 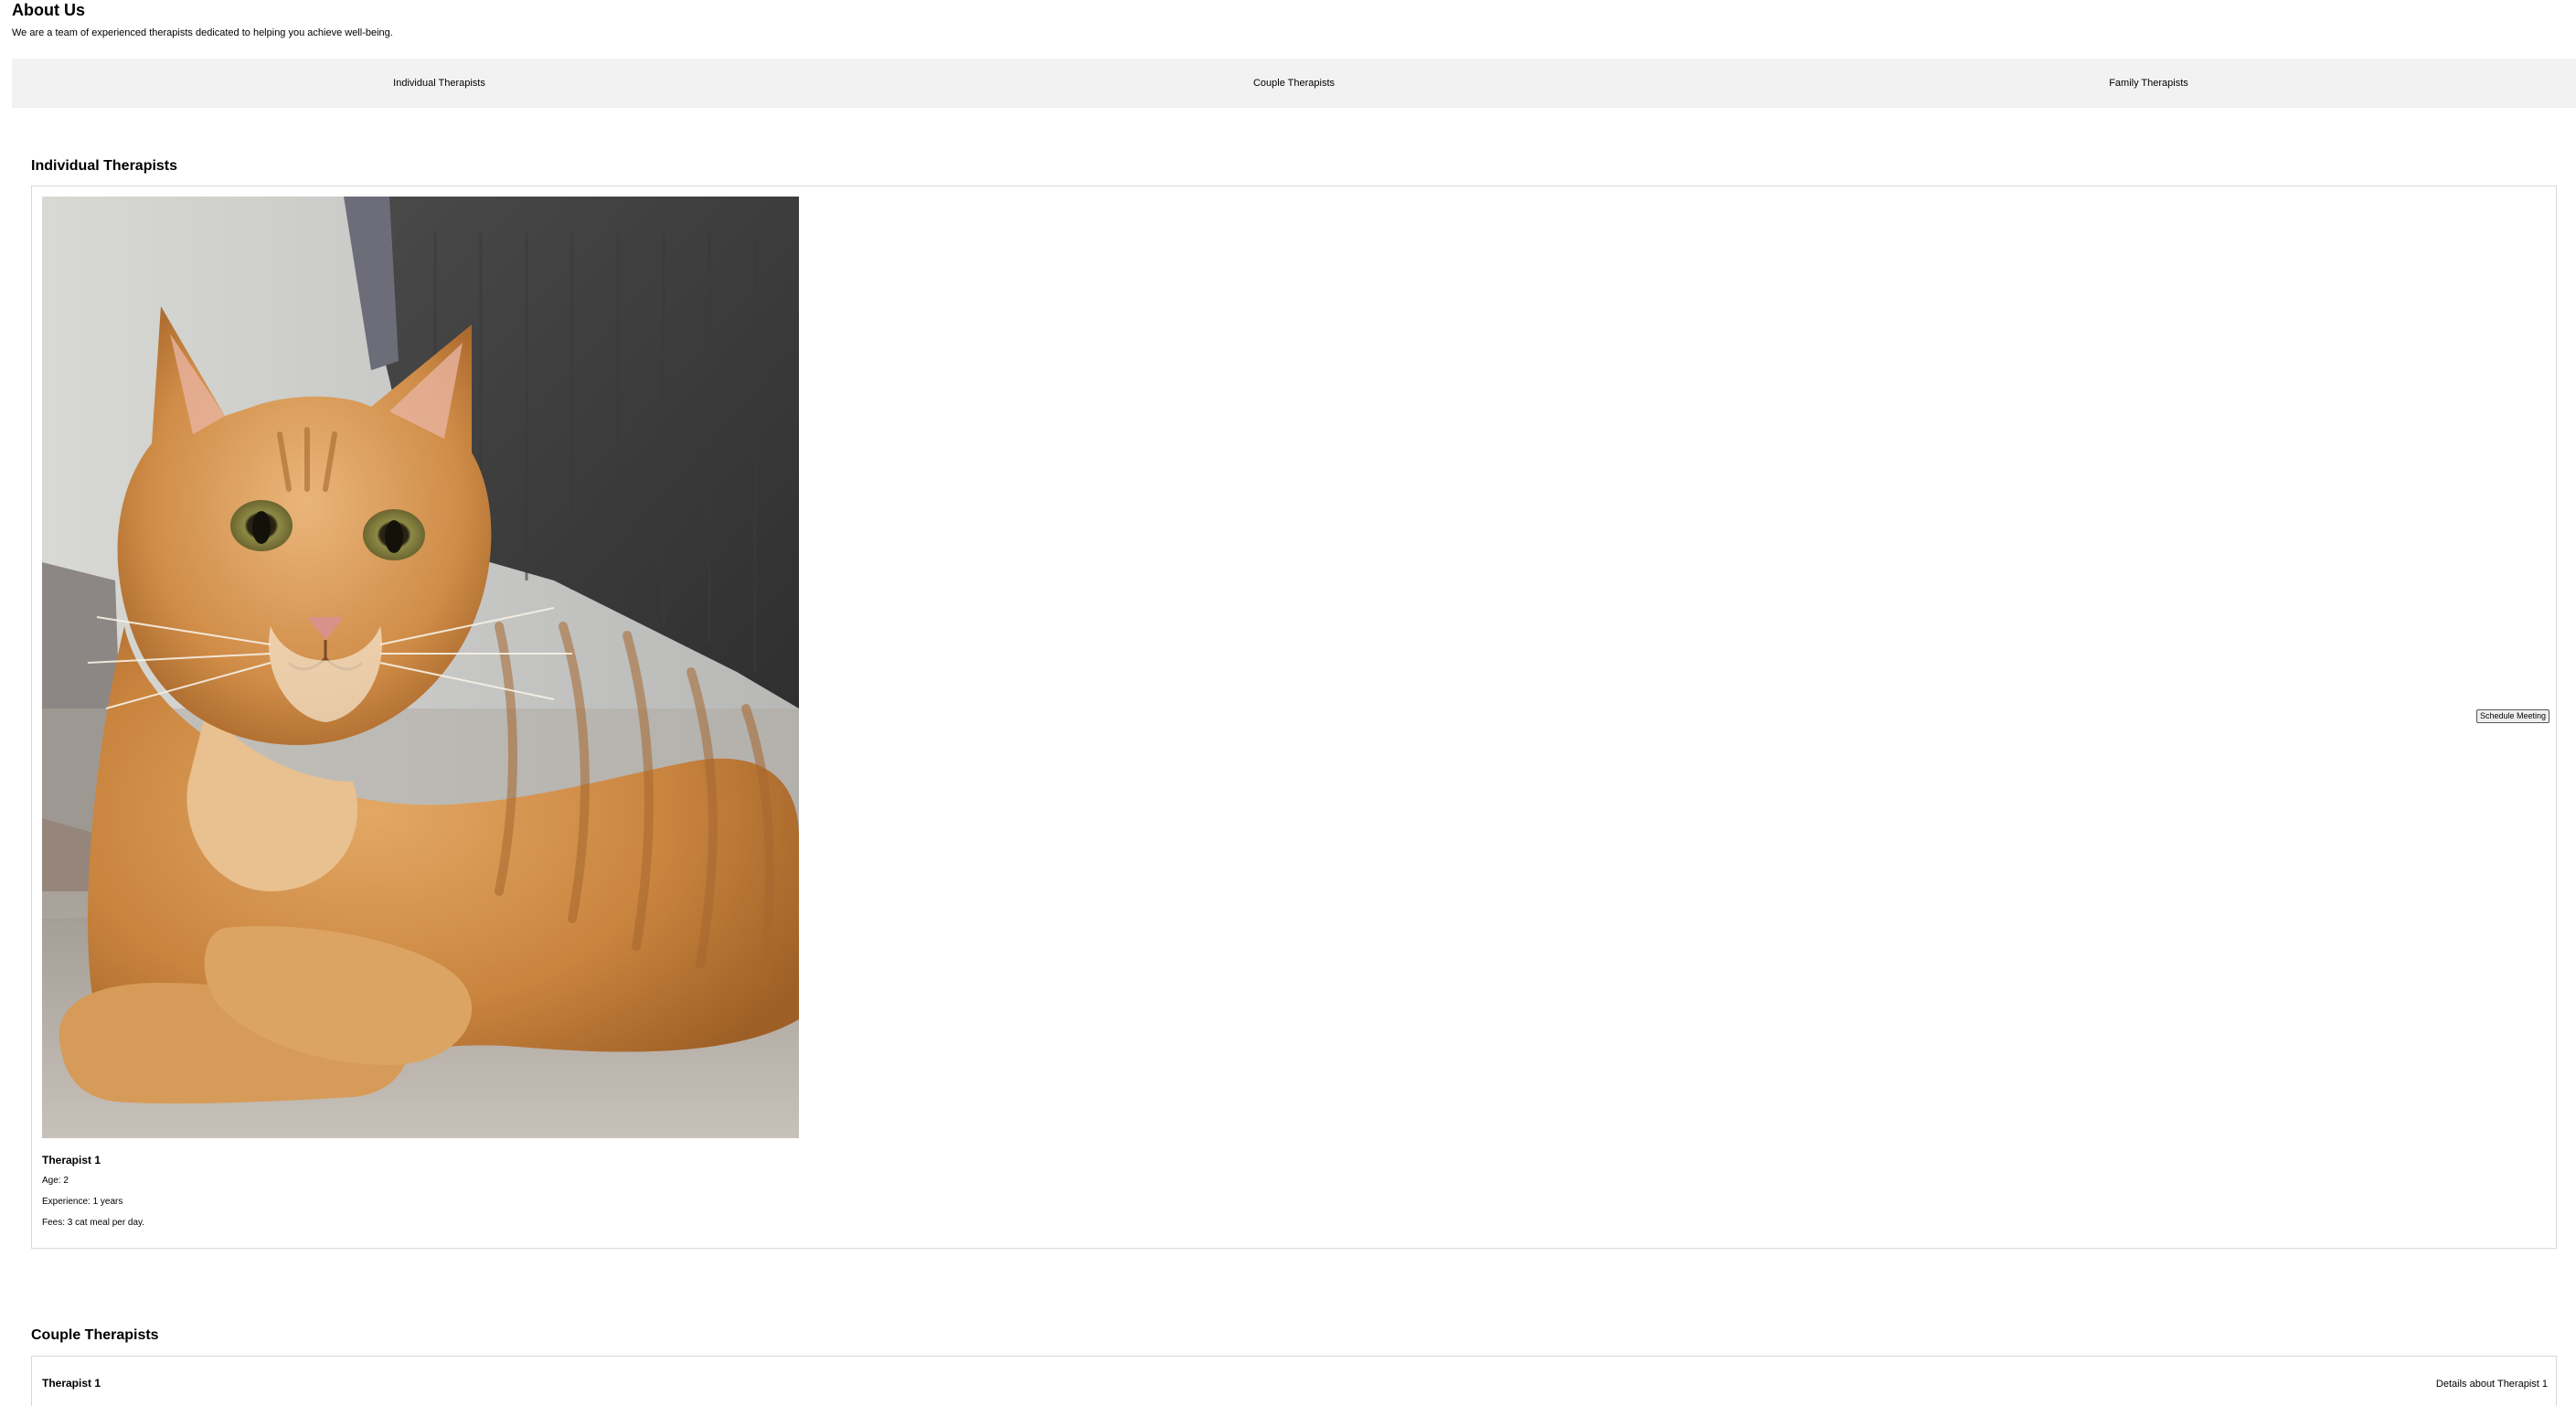 I want to click on schedule-meeting-button: Schedule Meeting, so click(x=2513, y=716).